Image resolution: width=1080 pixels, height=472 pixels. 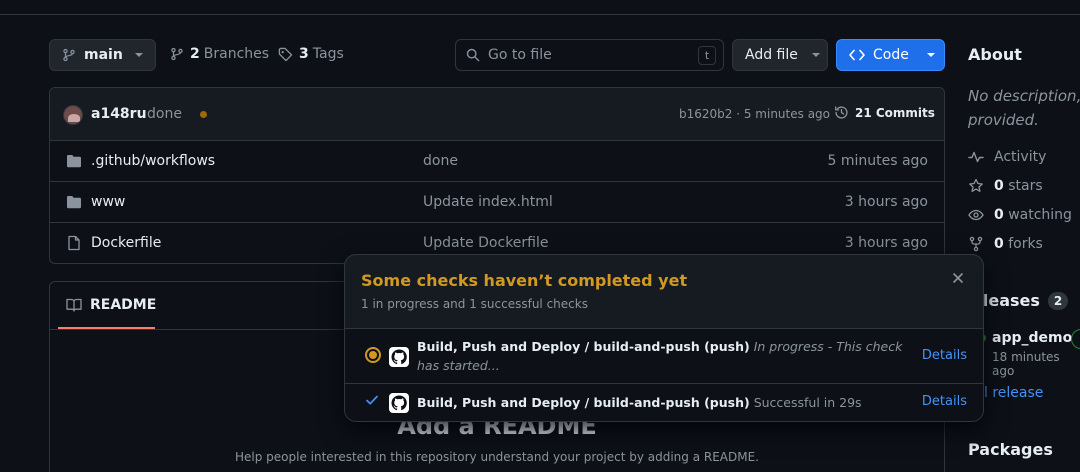 I want to click on in-progress-icon, so click(x=373, y=355).